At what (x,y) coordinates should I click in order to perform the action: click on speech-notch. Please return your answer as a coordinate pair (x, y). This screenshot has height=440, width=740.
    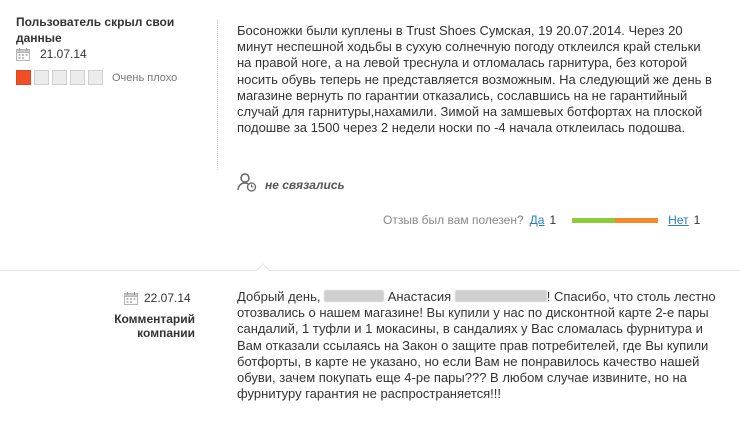
    Looking at the image, I should click on (263, 267).